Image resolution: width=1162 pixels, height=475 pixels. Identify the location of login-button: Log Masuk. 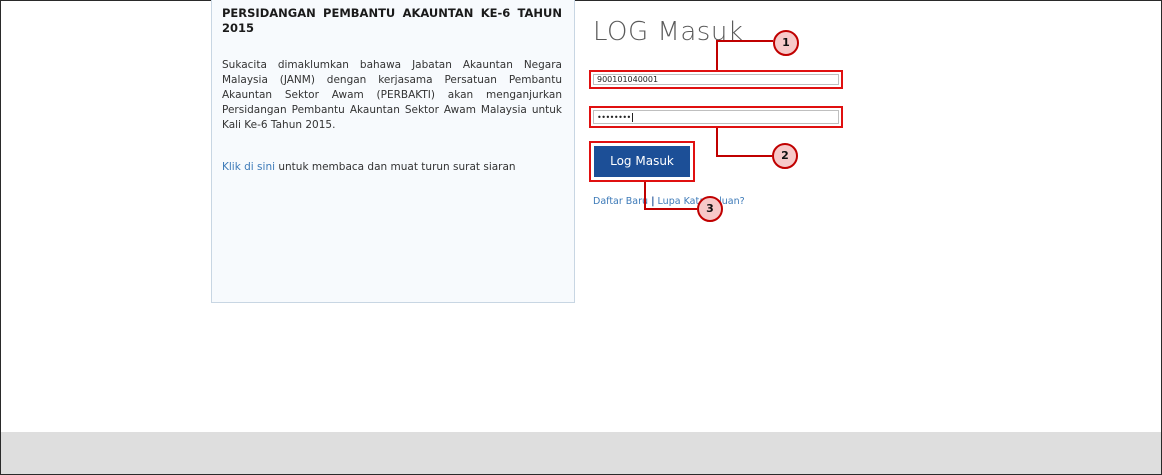
(642, 161).